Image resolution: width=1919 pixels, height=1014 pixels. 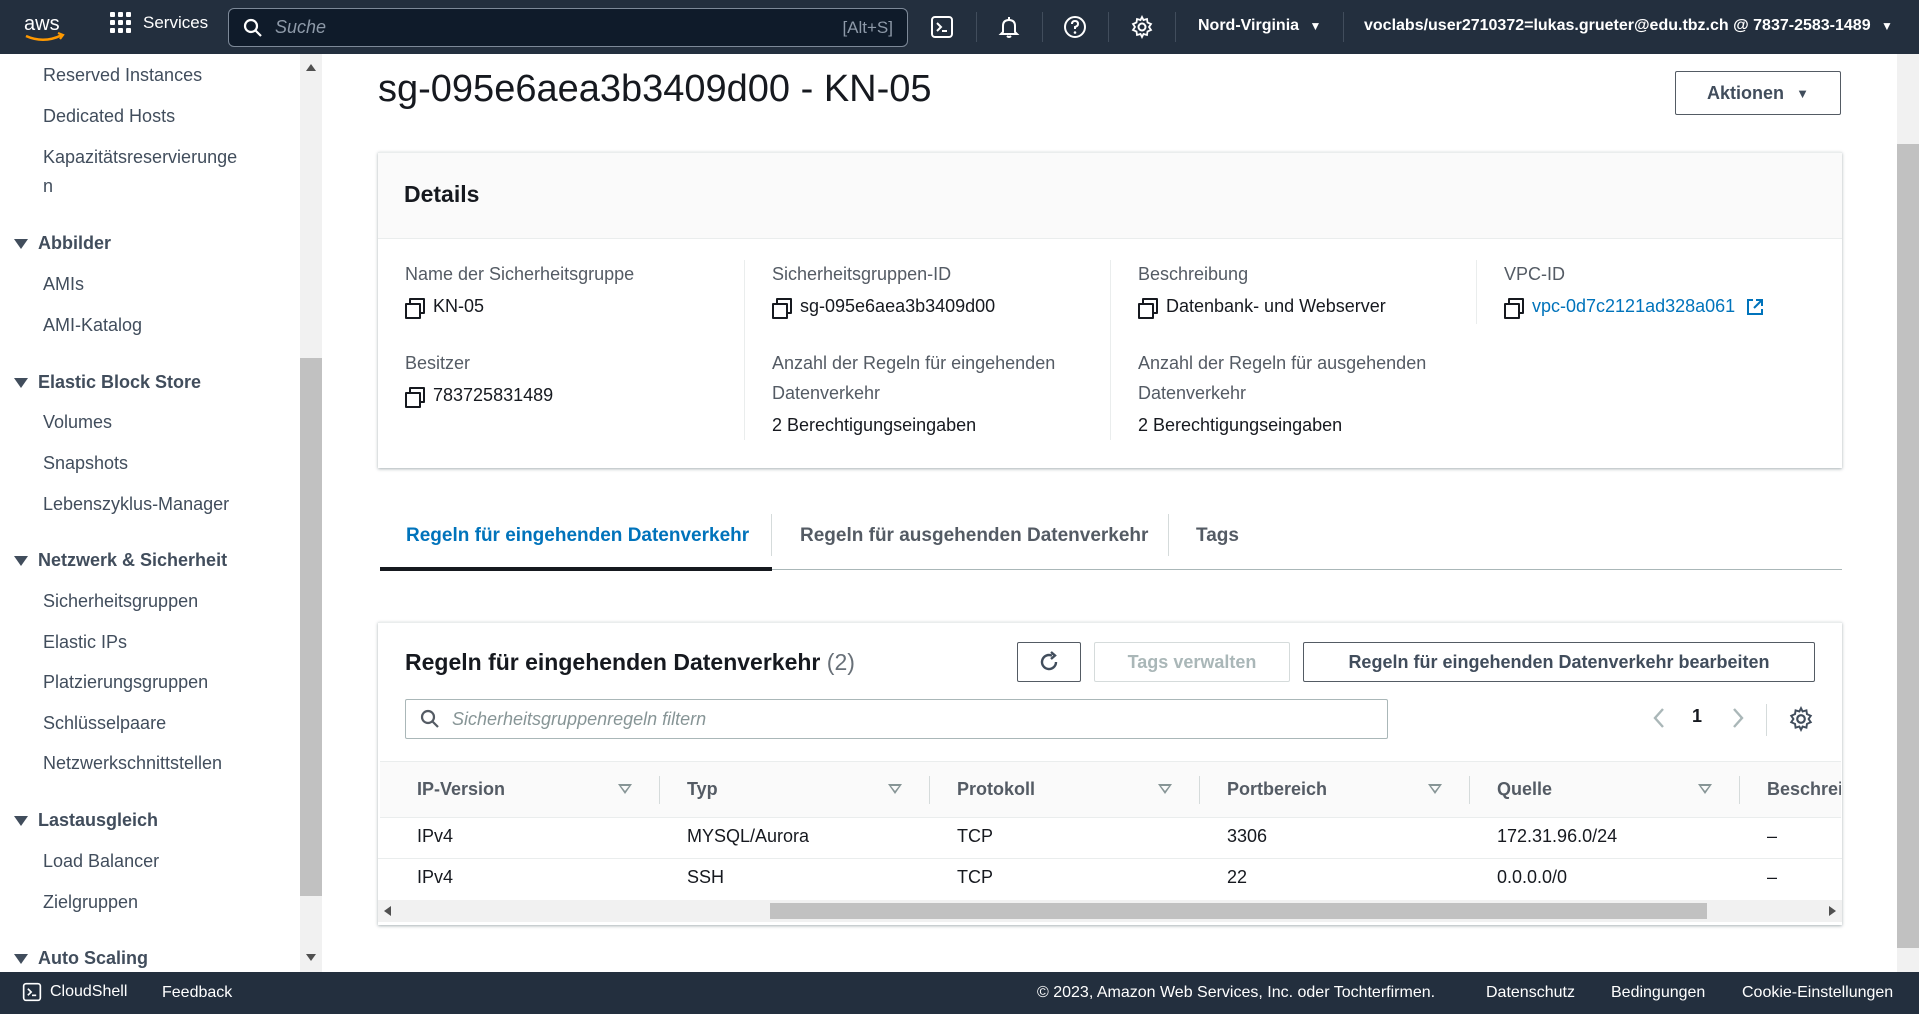 I want to click on sidebar-item-placement-groups: Platzierungsgruppen, so click(x=125, y=682).